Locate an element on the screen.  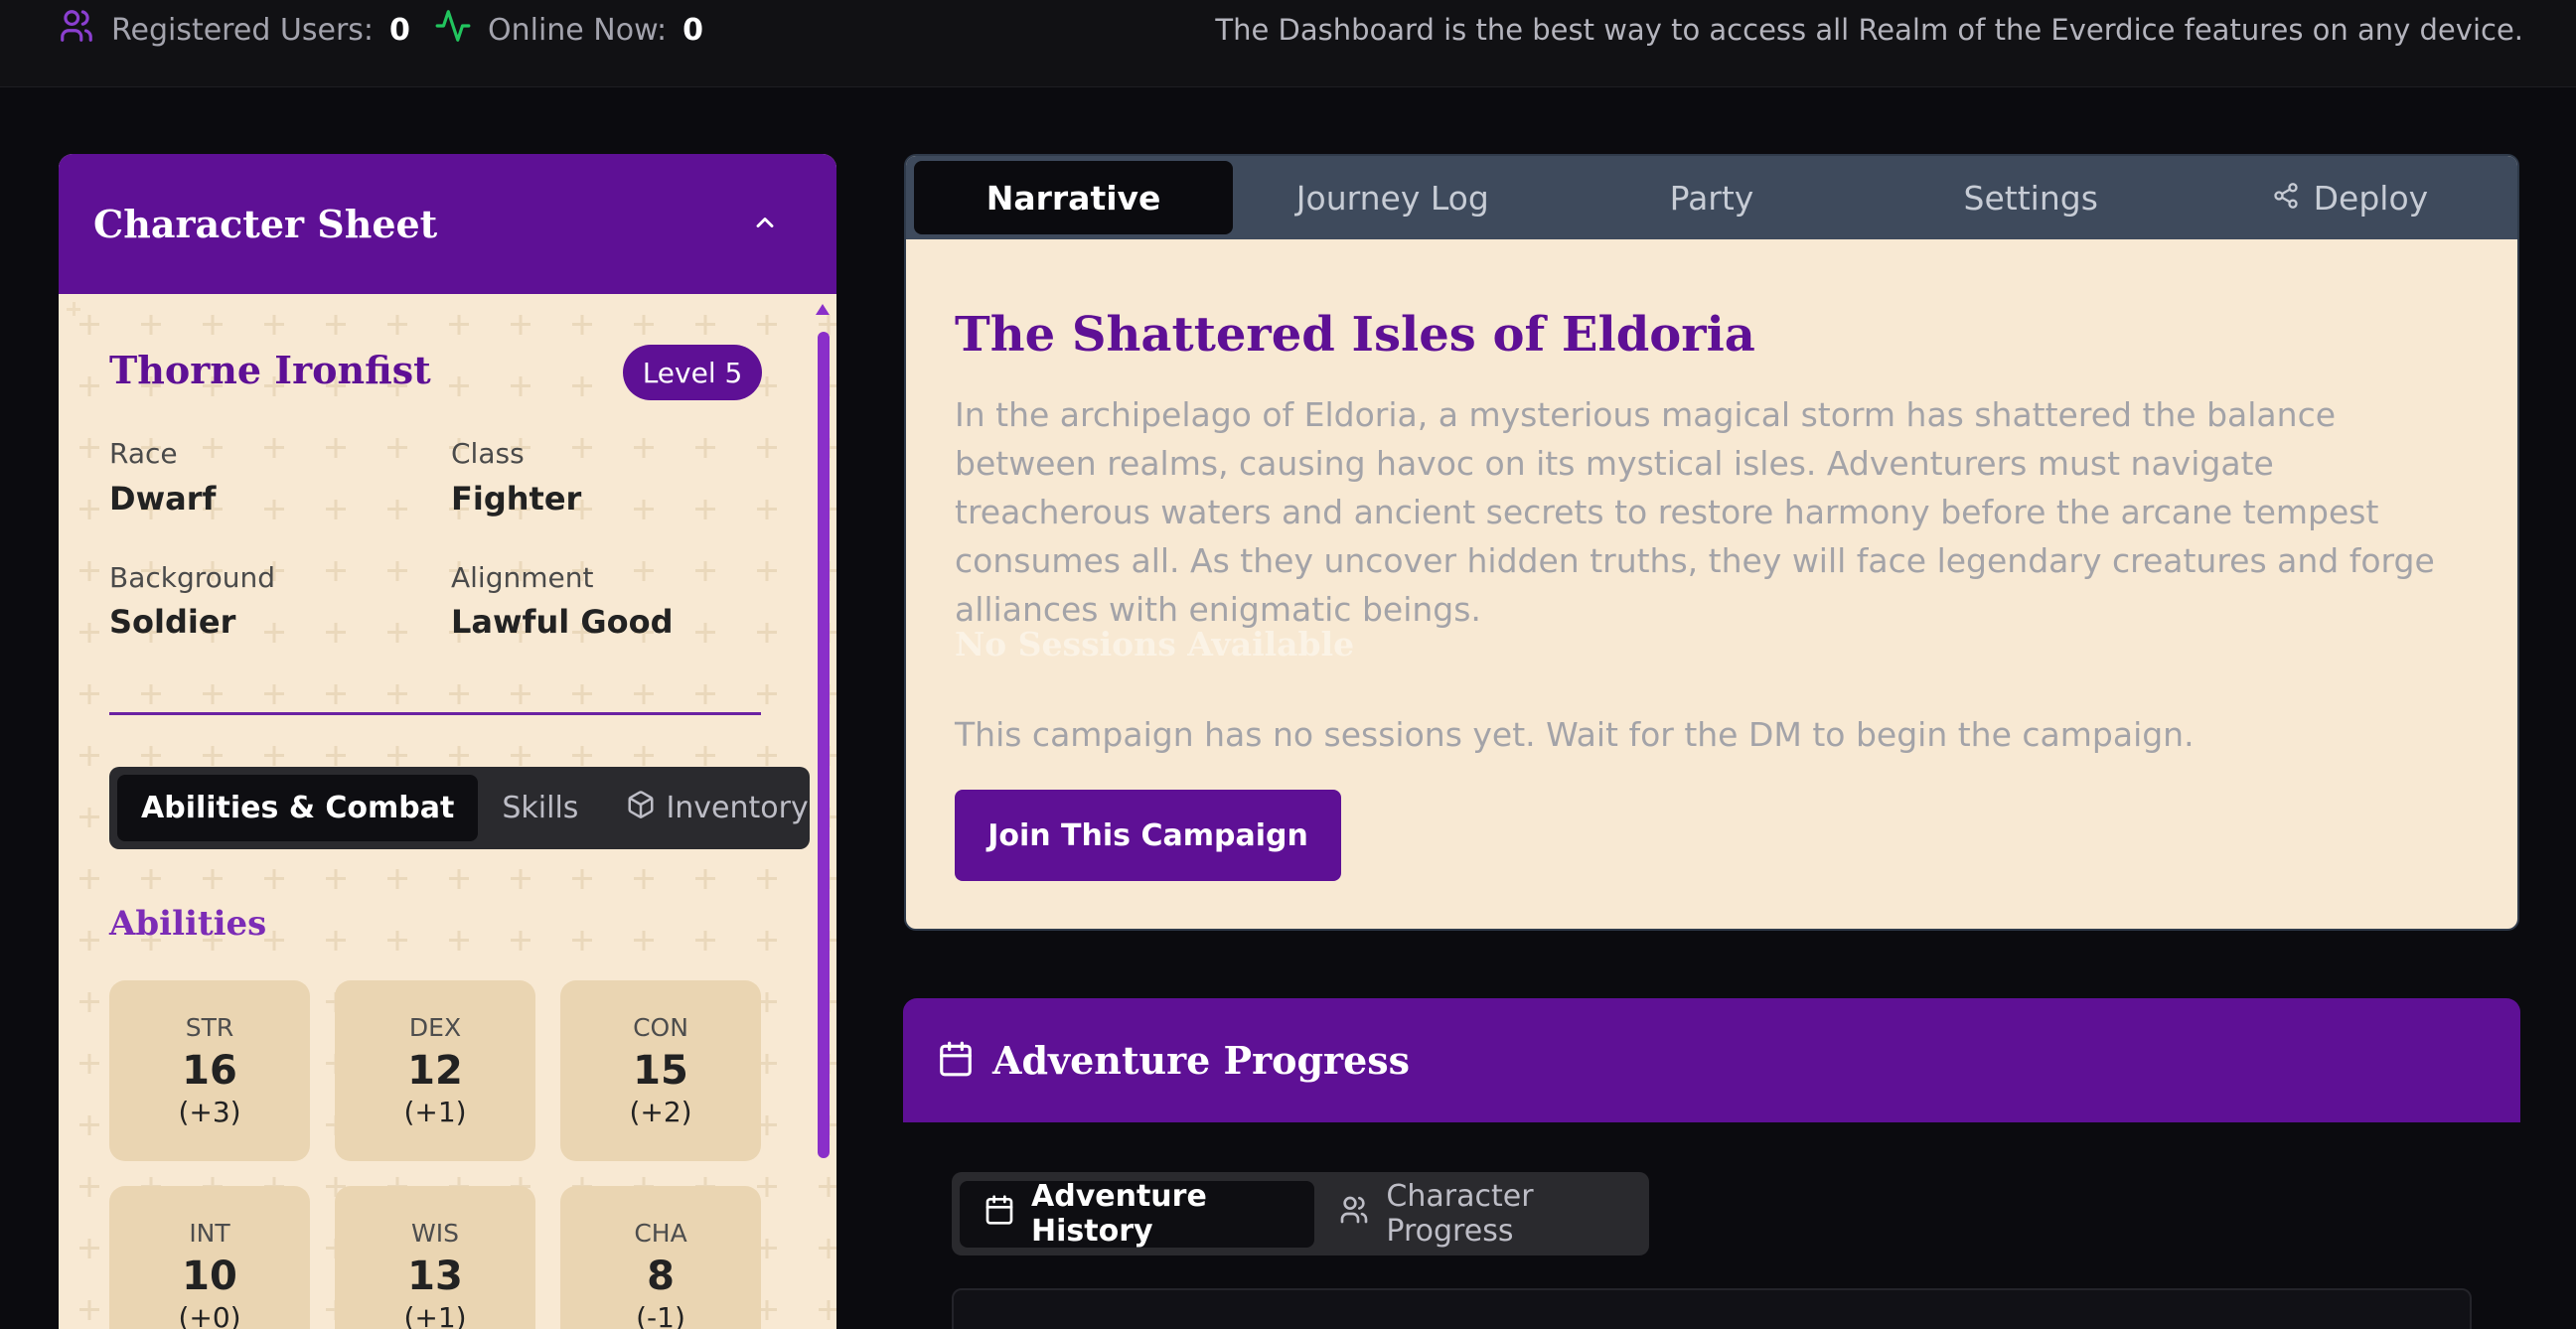
join-campaign-button: Join This Campaign is located at coordinates (1148, 835).